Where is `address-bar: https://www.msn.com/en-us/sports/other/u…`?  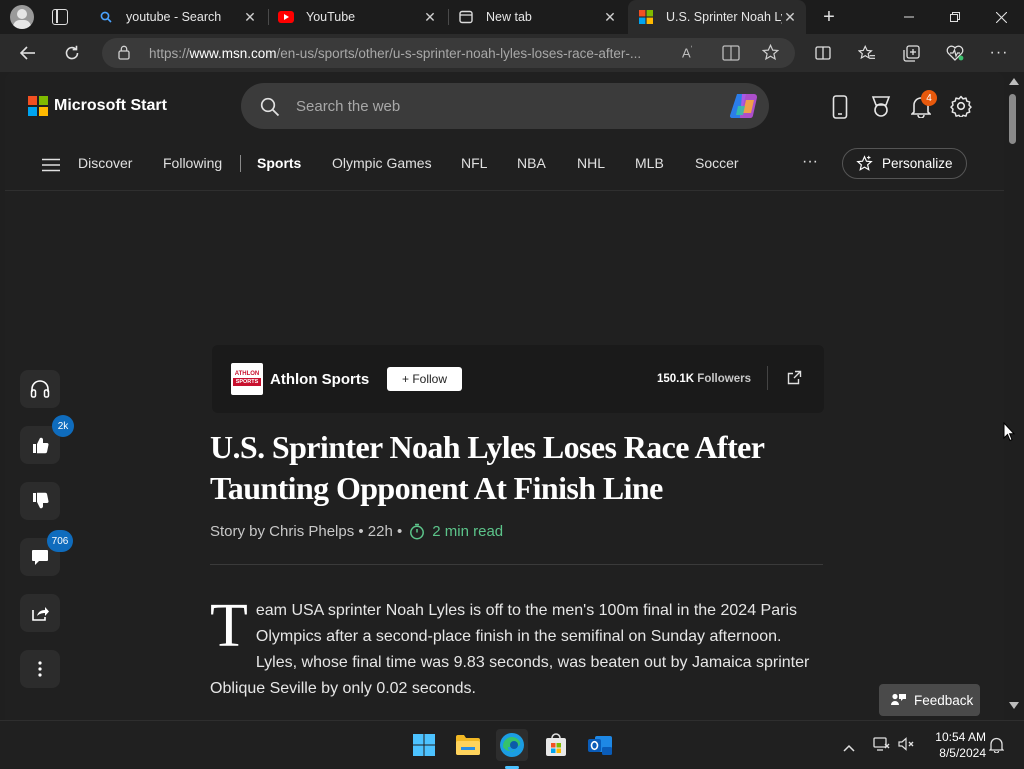 address-bar: https://www.msn.com/en-us/sports/other/u… is located at coordinates (448, 53).